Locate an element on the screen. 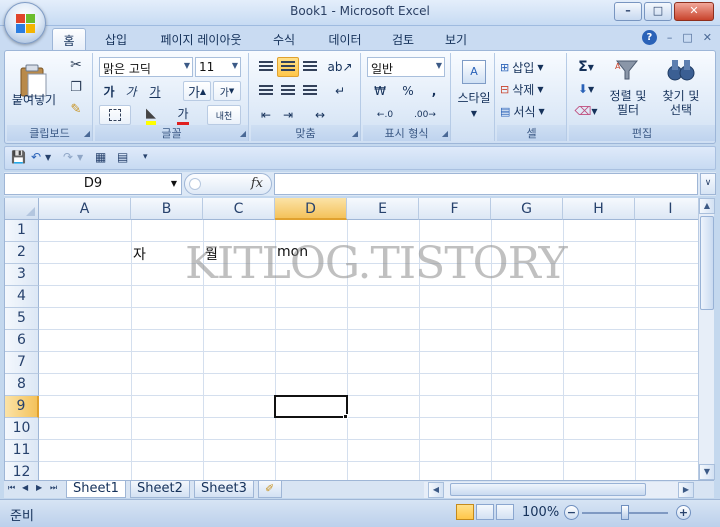 Image resolution: width=720 pixels, height=527 pixels. insert-function-icon: fx is located at coordinates (257, 183).